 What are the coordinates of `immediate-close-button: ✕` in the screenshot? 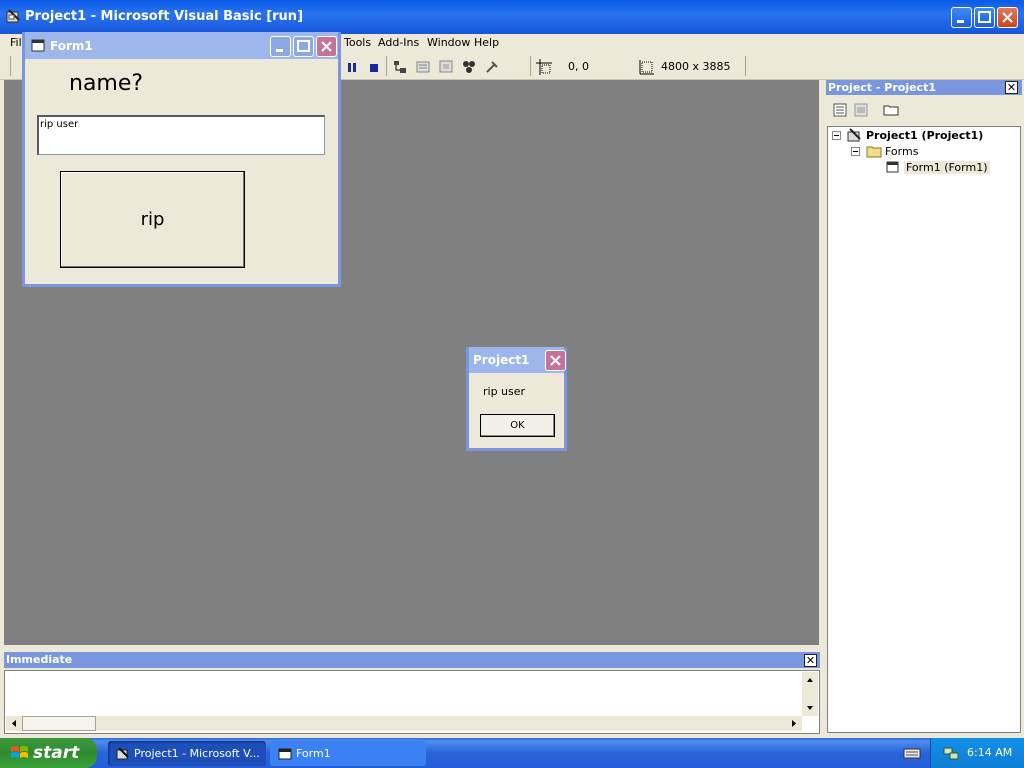 It's located at (810, 660).